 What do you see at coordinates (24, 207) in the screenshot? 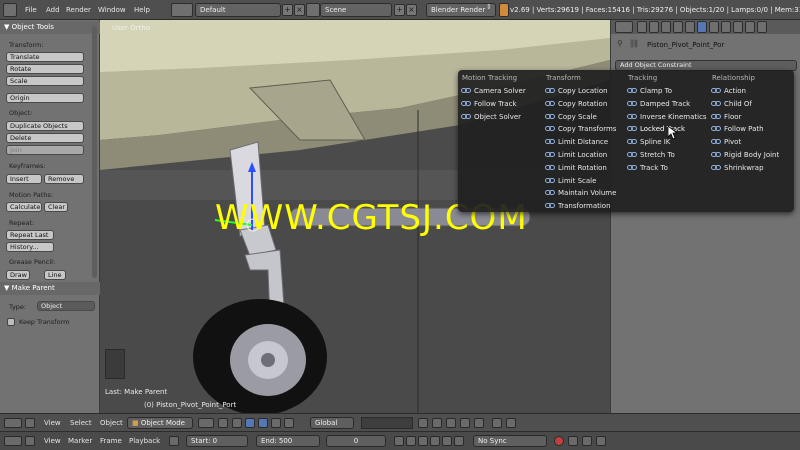
I see `calculate-button: Calculate` at bounding box center [24, 207].